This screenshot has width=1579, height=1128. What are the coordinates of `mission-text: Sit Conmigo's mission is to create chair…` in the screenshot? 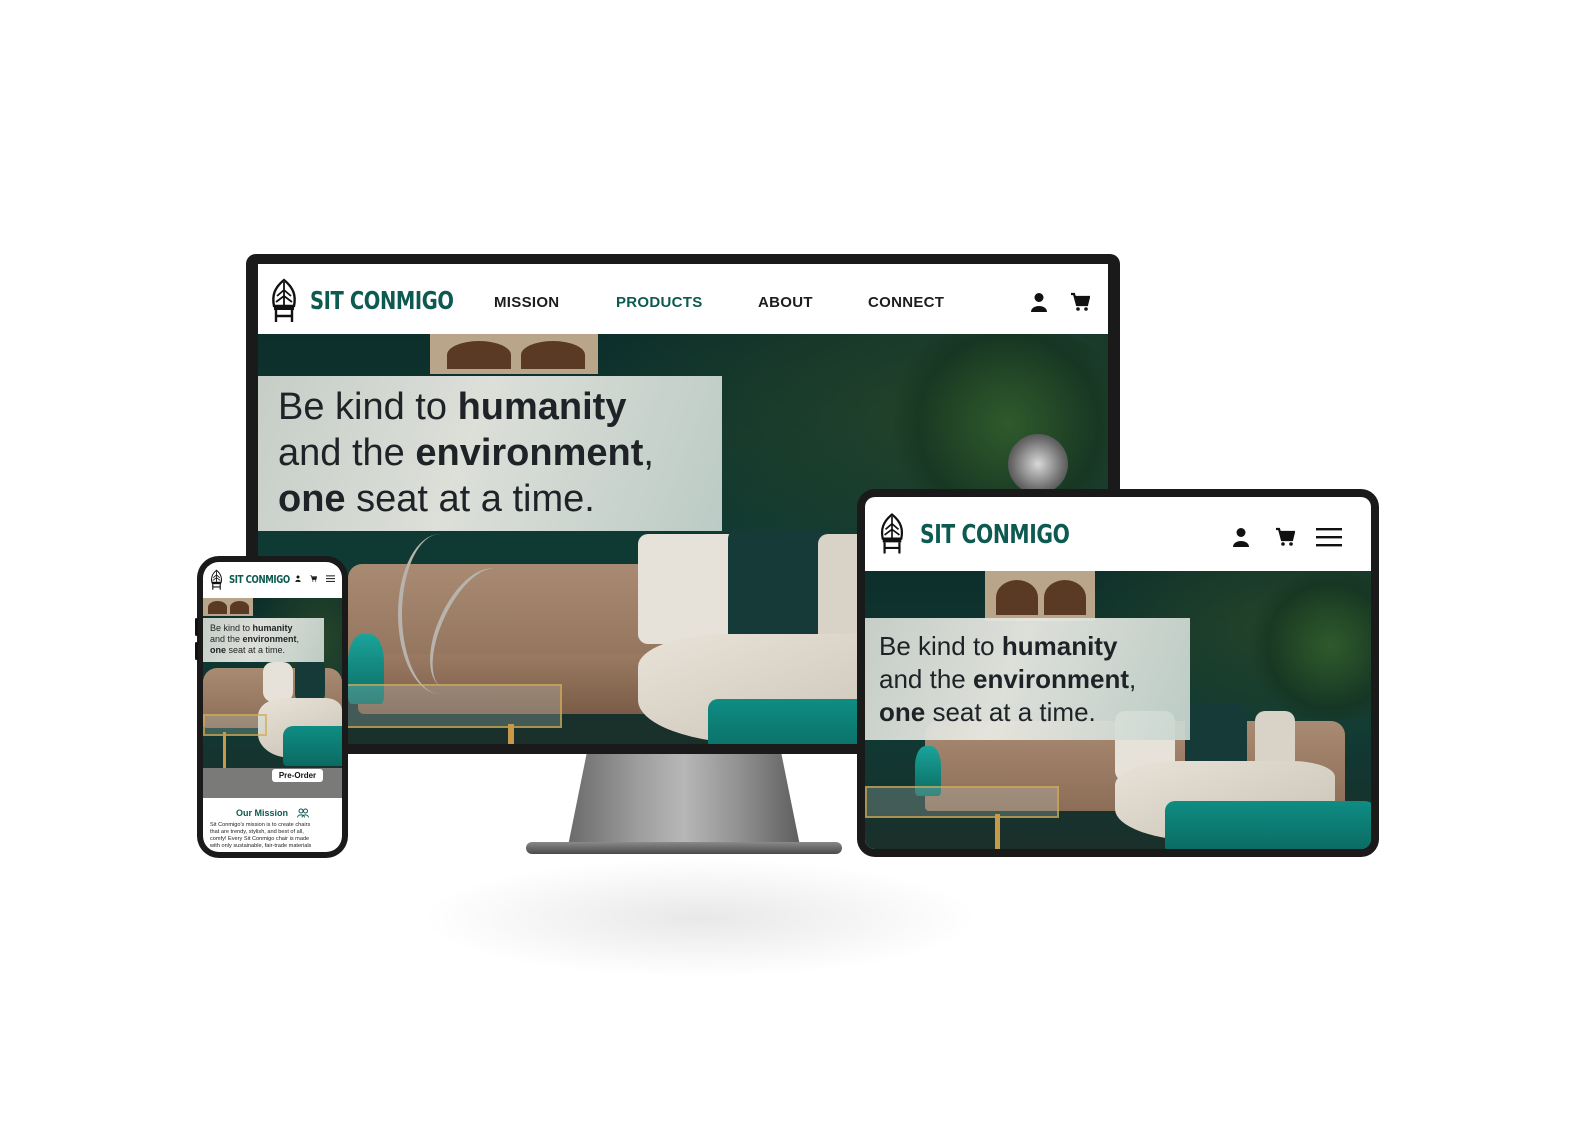 It's located at (261, 835).